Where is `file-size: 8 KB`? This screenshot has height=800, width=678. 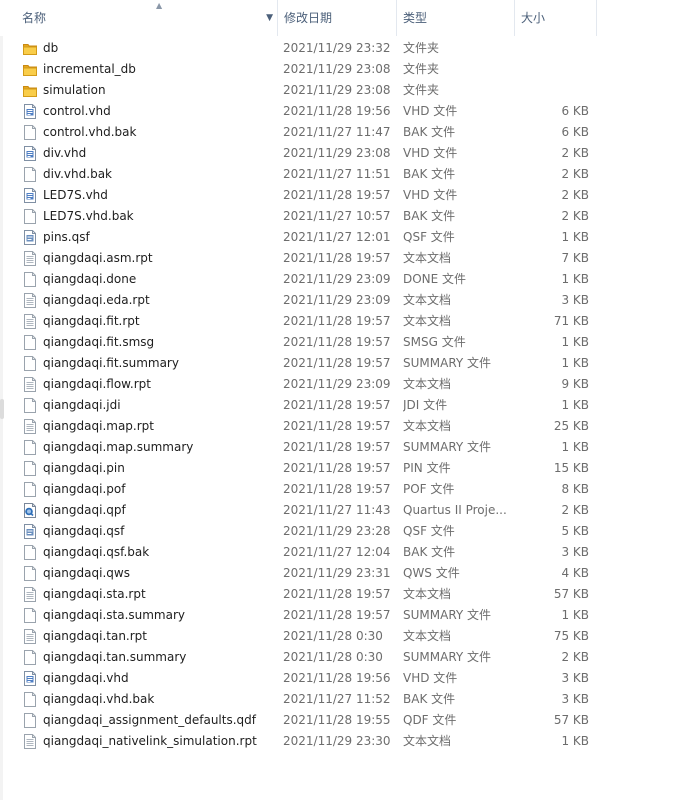
file-size: 8 KB is located at coordinates (575, 489).